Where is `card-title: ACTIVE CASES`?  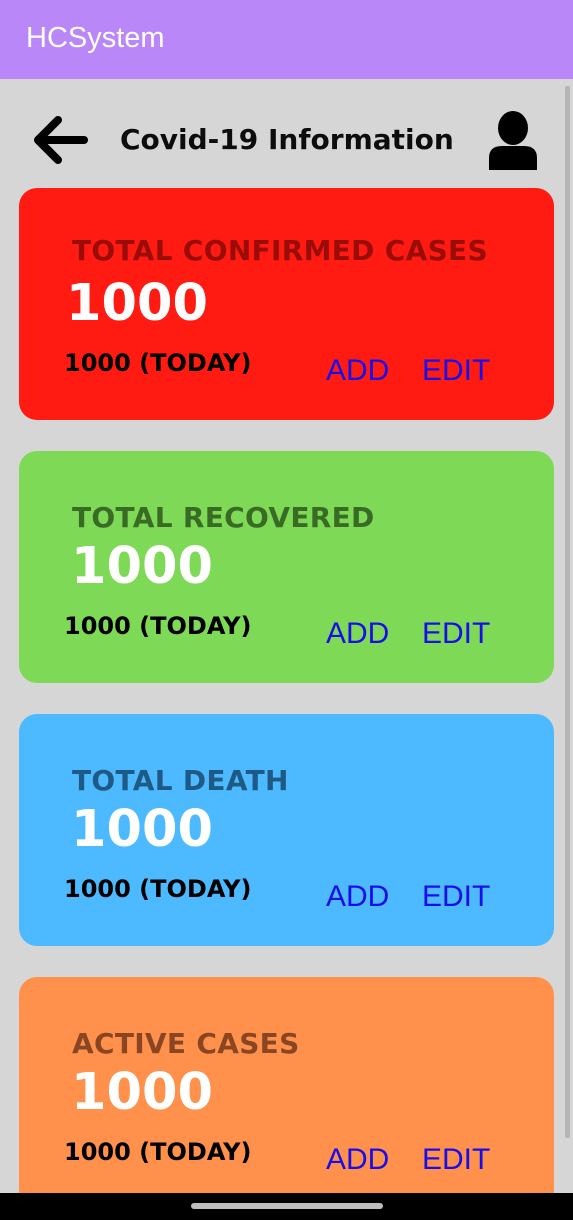
card-title: ACTIVE CASES is located at coordinates (186, 1043).